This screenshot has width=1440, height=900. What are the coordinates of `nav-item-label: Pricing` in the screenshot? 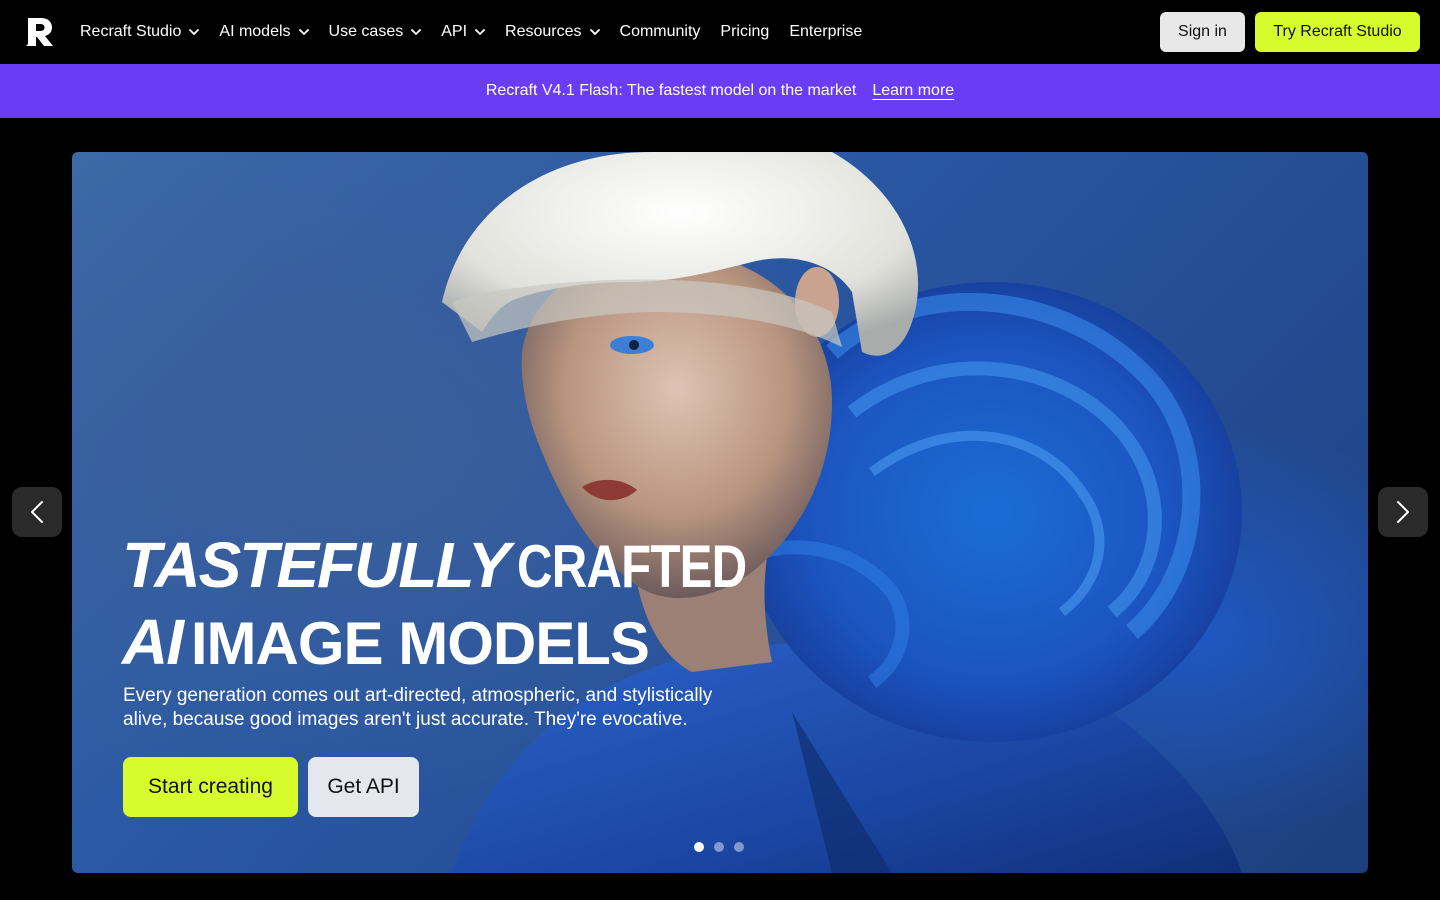 It's located at (745, 31).